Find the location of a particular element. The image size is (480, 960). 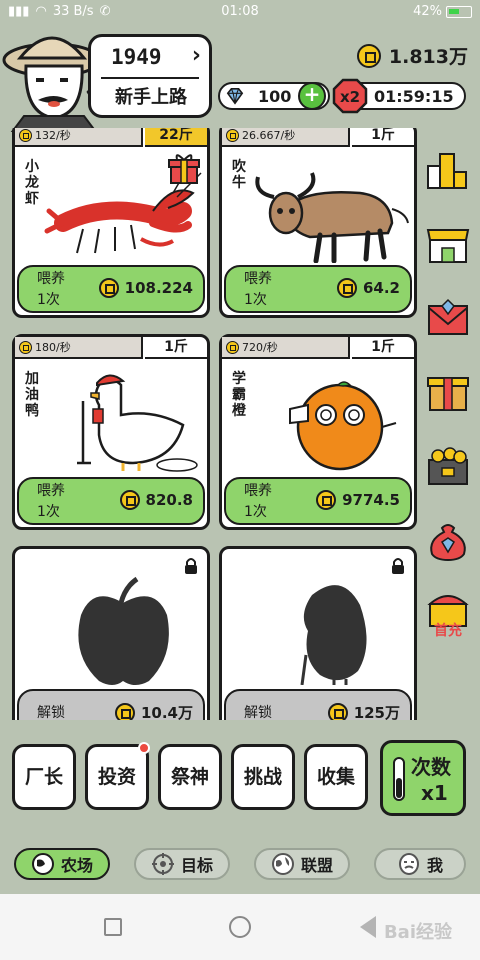

clock: 01:08 is located at coordinates (240, 11).